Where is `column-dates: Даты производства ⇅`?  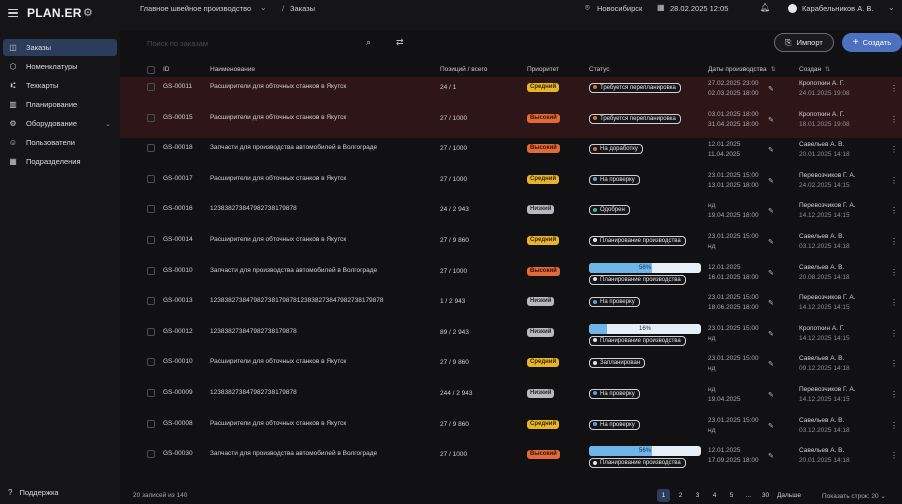
column-dates: Даты производства ⇅ is located at coordinates (742, 69).